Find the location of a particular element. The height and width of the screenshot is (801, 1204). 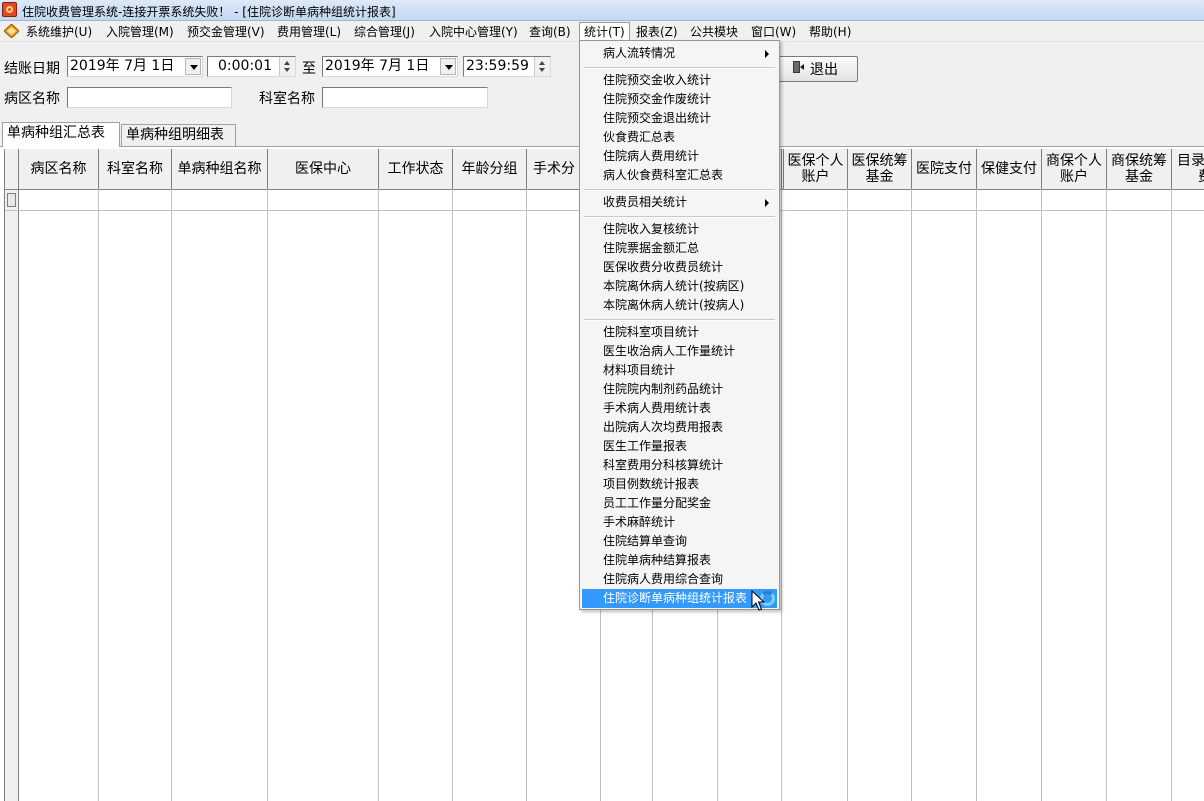

start-time-spinner is located at coordinates (287, 66).